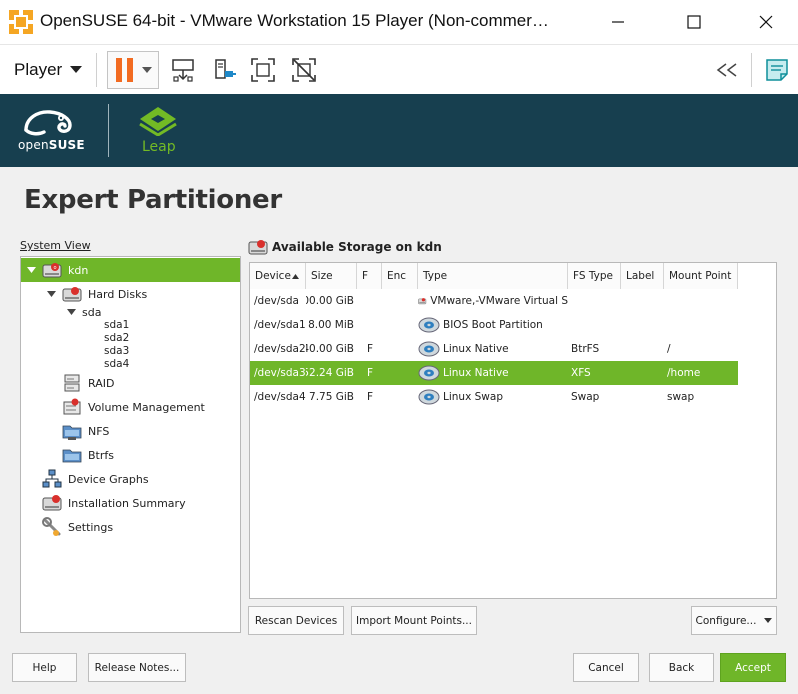 Image resolution: width=798 pixels, height=694 pixels. What do you see at coordinates (357, 247) in the screenshot?
I see `available-storage-label: Available Storage on kdn` at bounding box center [357, 247].